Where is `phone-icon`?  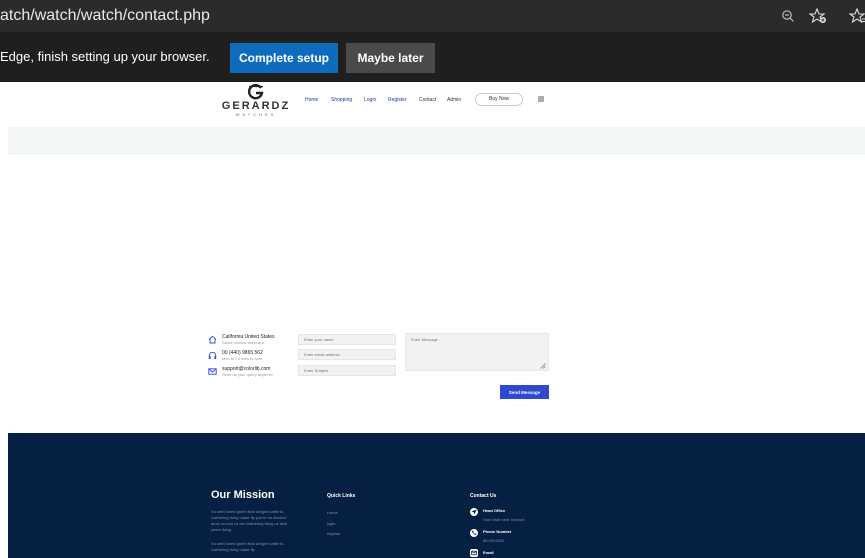
phone-icon is located at coordinates (474, 533).